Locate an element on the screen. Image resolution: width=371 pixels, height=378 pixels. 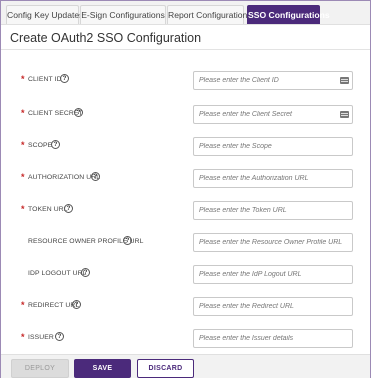
action-footer: DEPLOY SAVE DISCARD is located at coordinates (185, 366).